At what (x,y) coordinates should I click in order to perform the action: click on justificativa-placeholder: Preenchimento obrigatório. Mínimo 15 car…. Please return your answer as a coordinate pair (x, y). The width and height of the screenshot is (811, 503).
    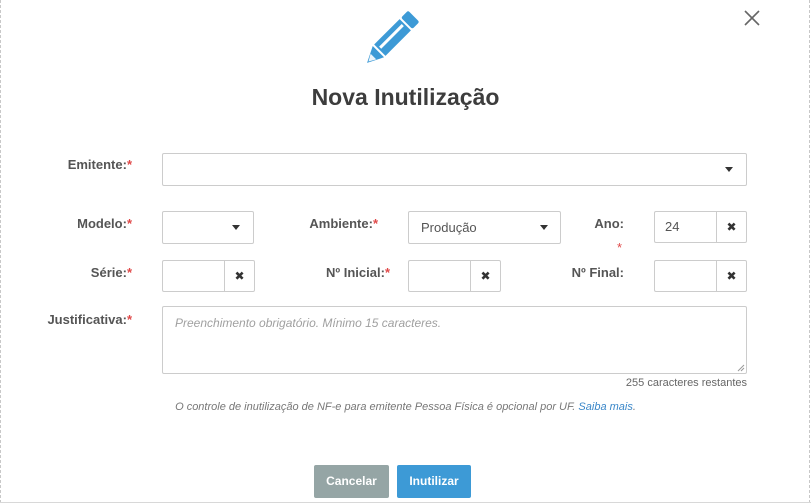
    Looking at the image, I should click on (308, 323).